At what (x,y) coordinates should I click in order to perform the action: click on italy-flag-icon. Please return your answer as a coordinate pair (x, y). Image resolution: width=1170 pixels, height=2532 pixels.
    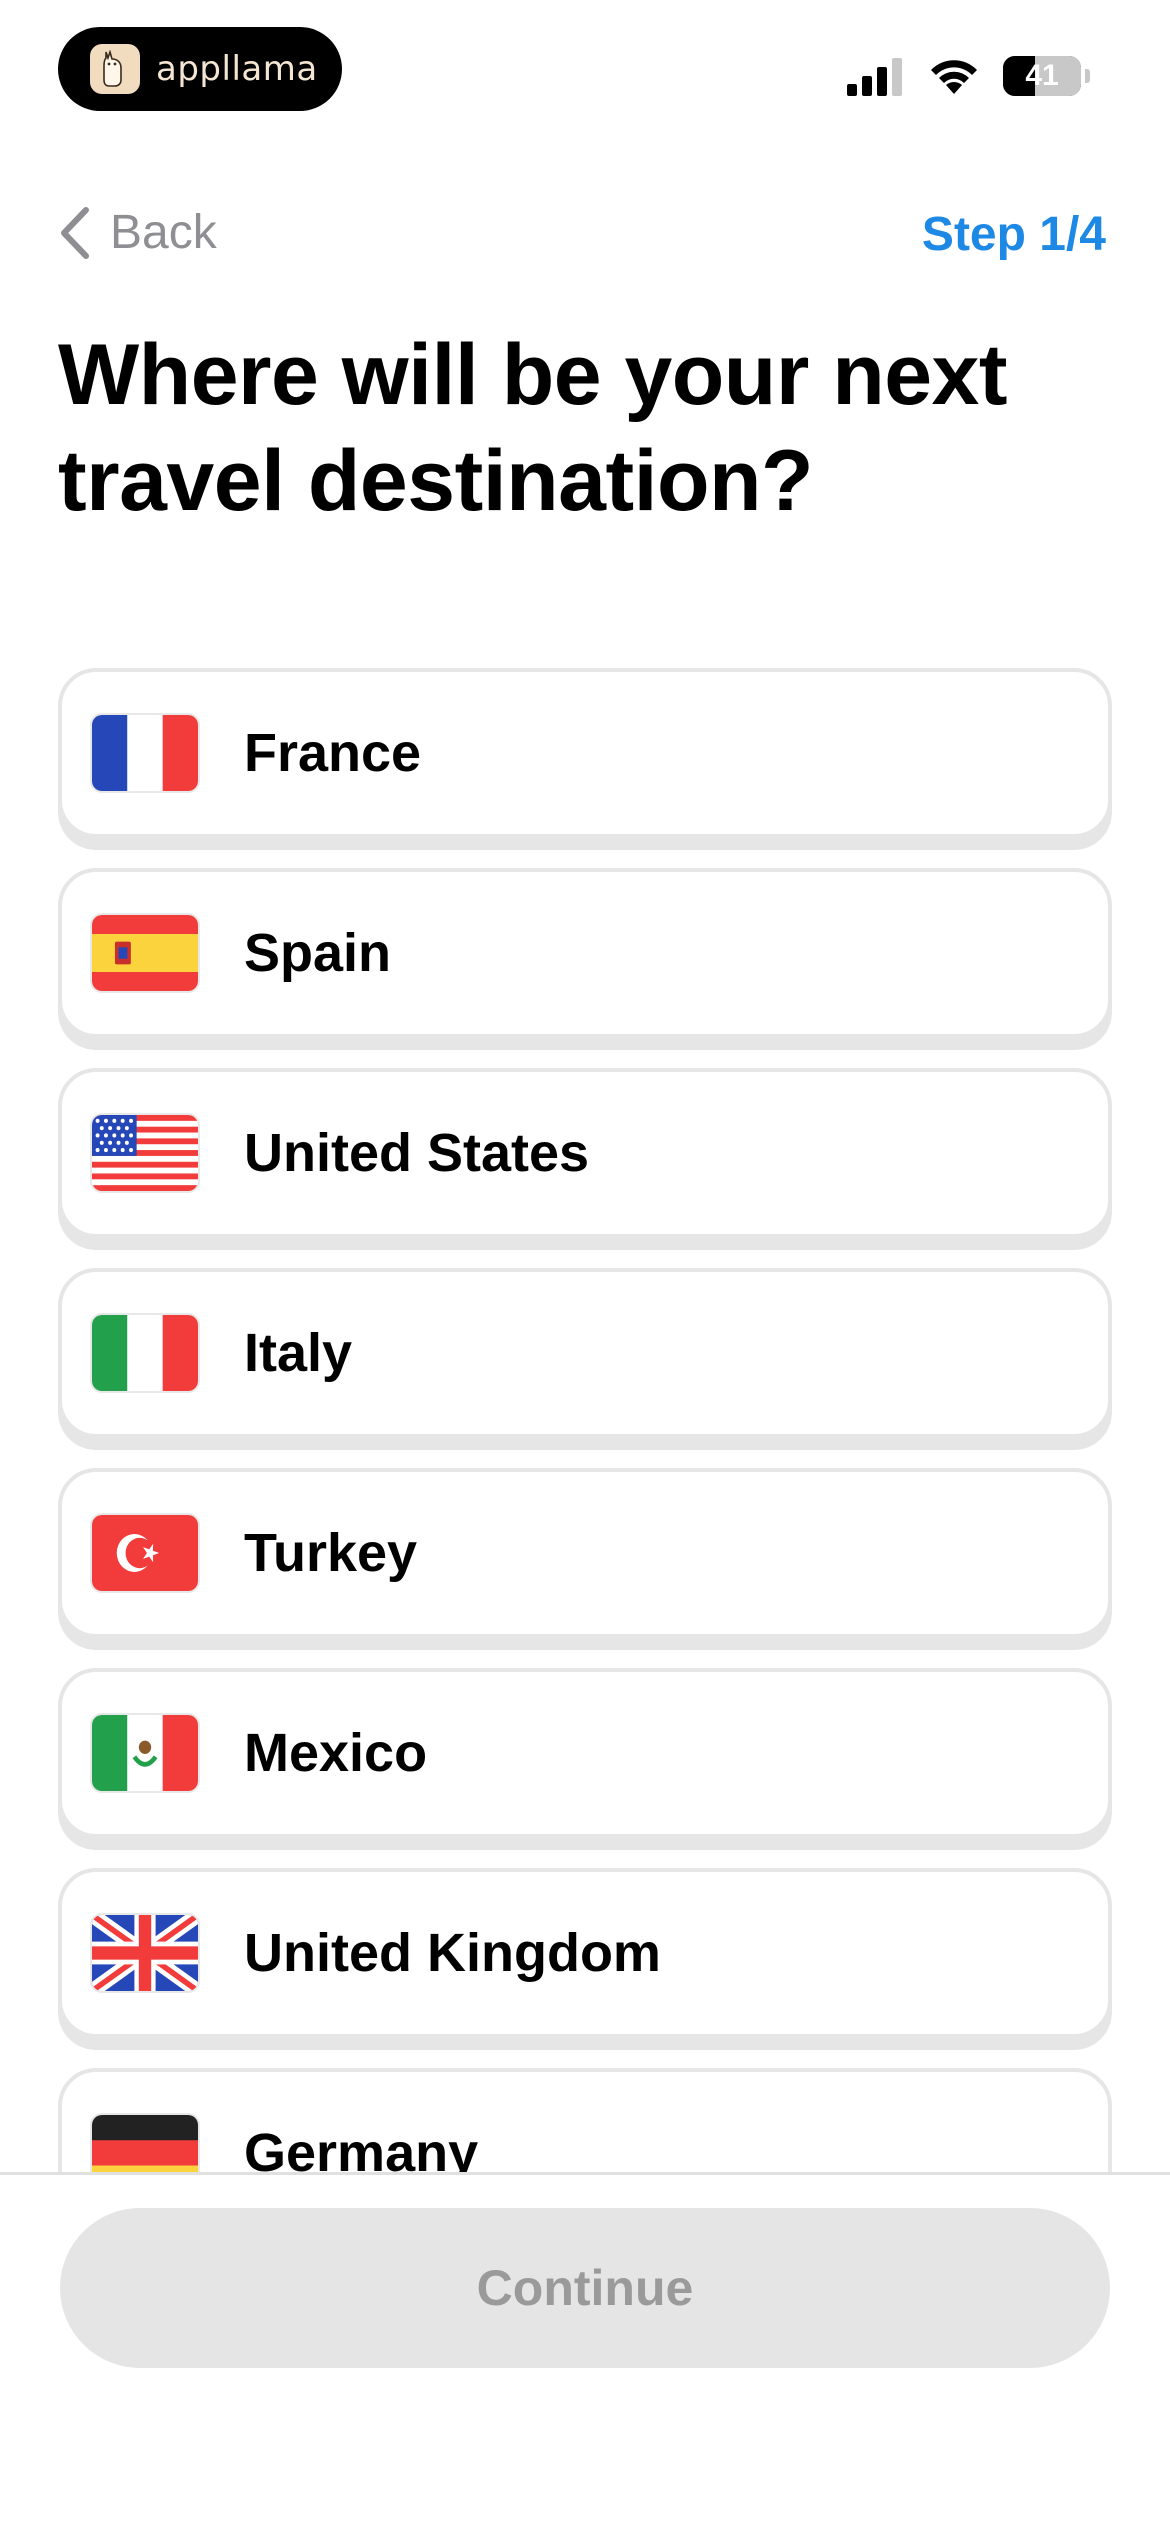
    Looking at the image, I should click on (145, 1353).